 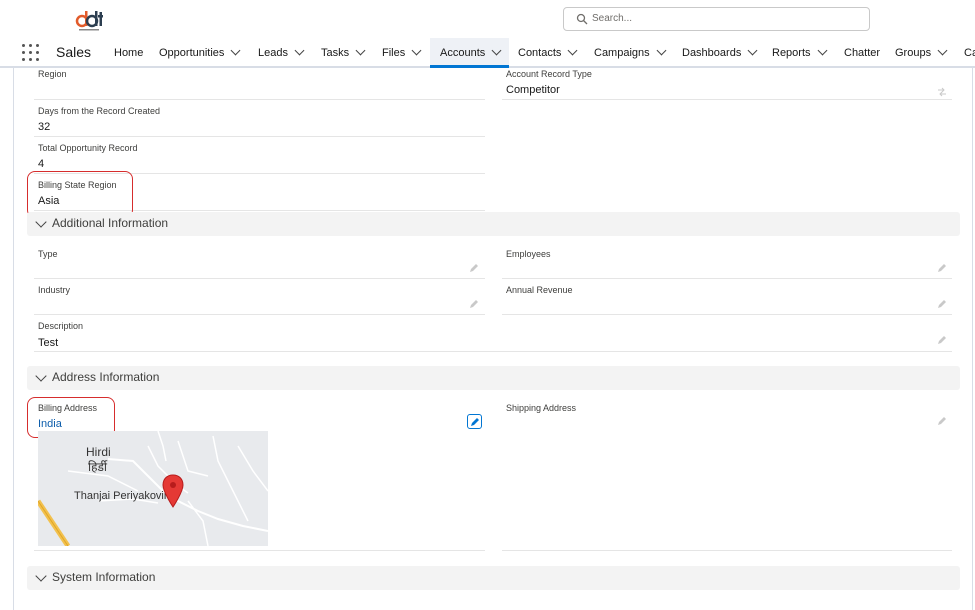 What do you see at coordinates (799, 53) in the screenshot?
I see `nav-item-reports: Reports` at bounding box center [799, 53].